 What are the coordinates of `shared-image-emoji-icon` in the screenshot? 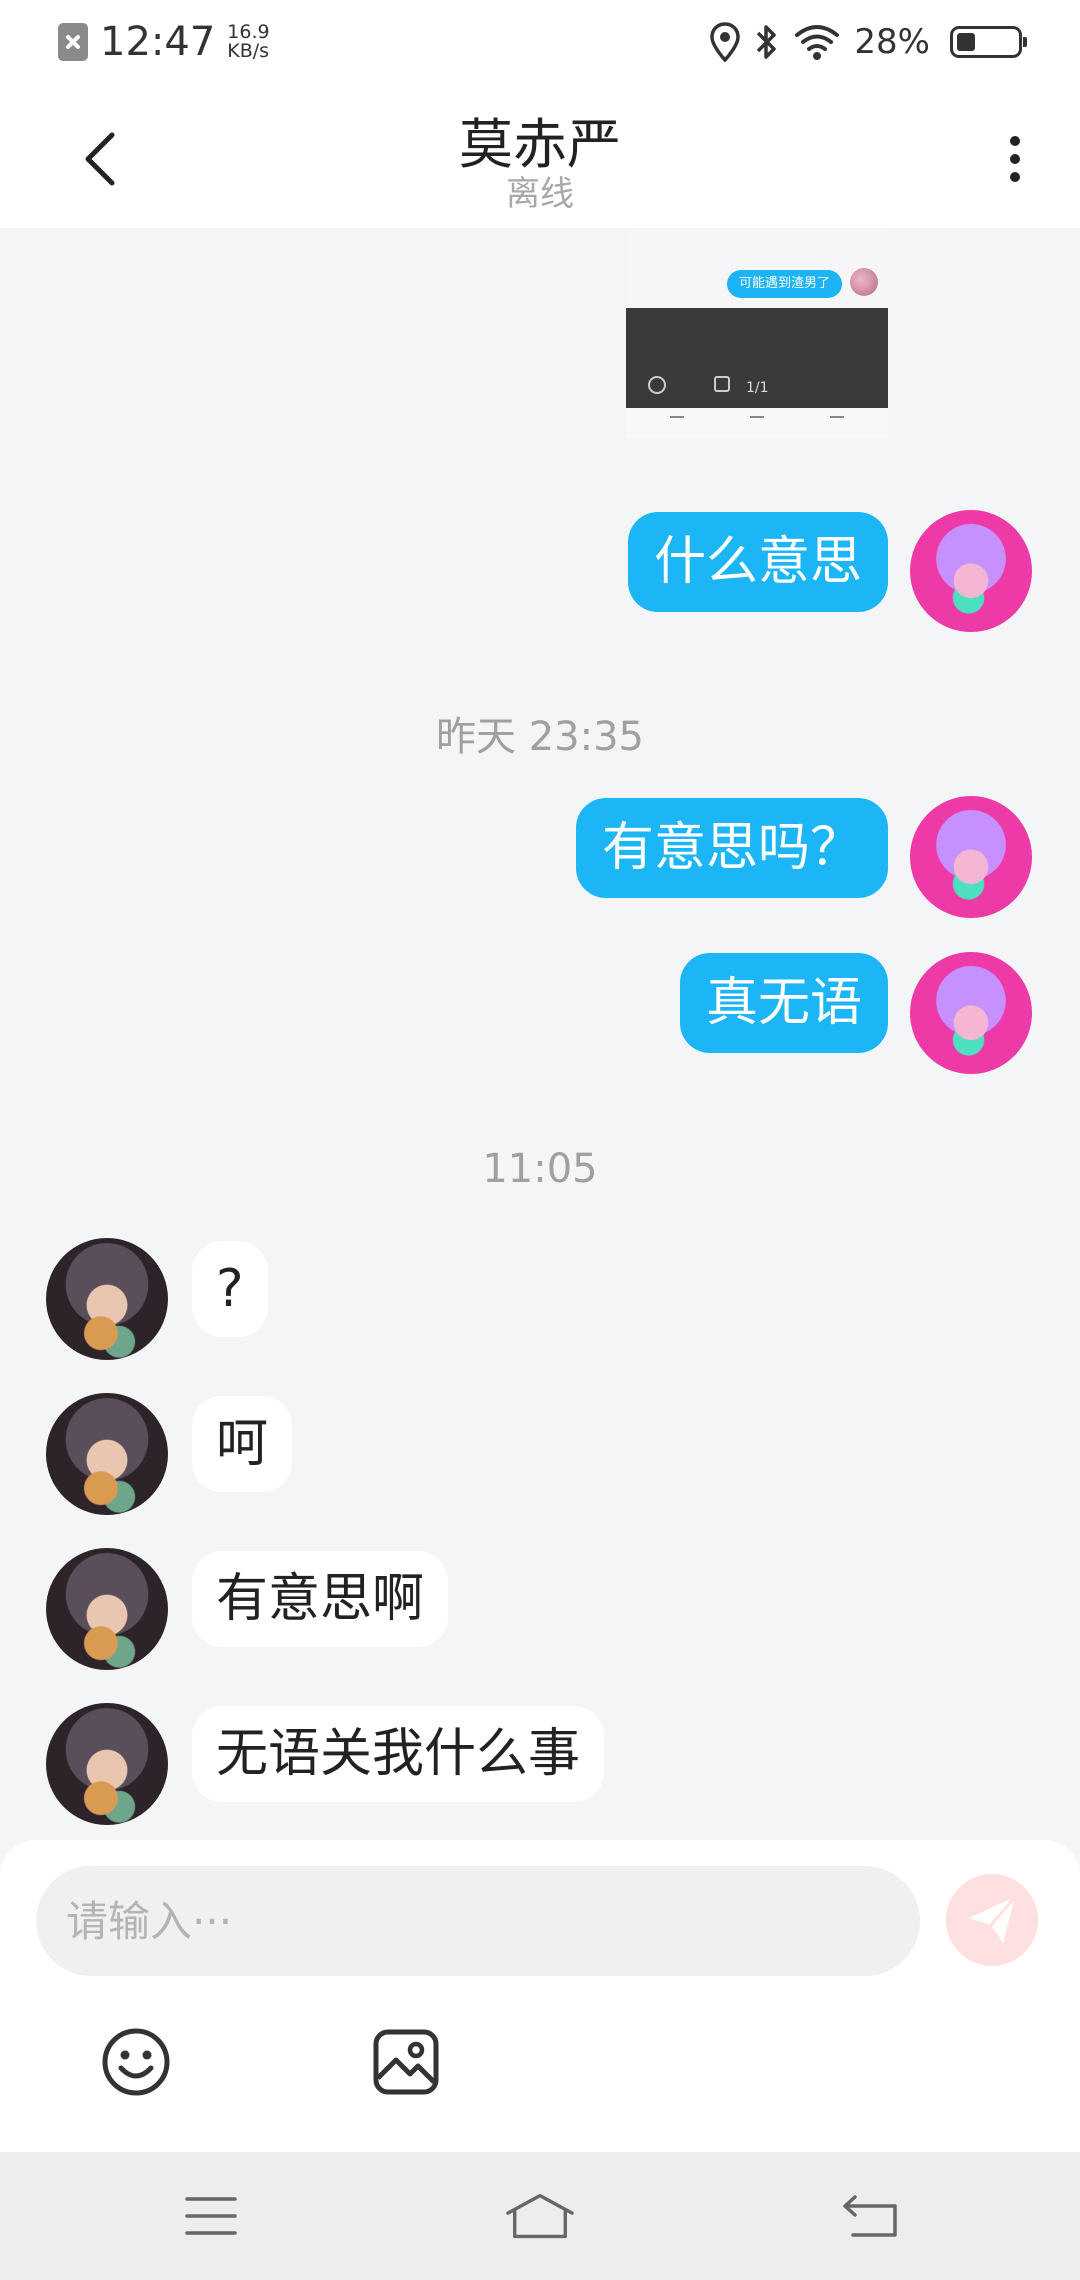 It's located at (657, 385).